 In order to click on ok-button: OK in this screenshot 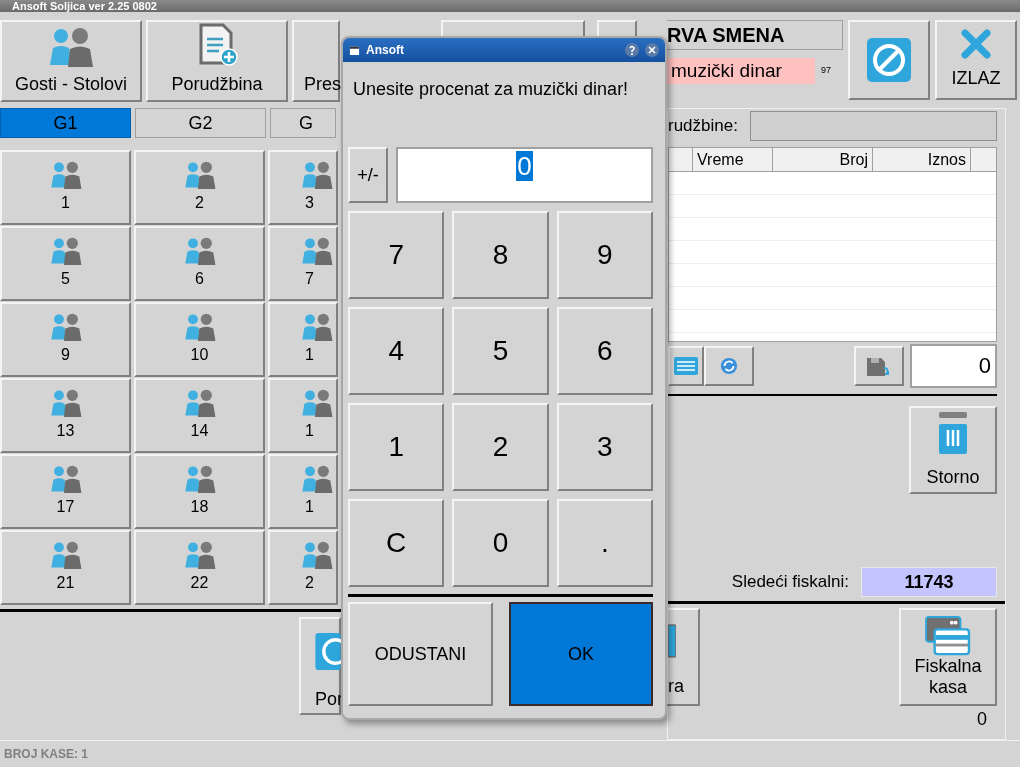, I will do `click(581, 654)`.